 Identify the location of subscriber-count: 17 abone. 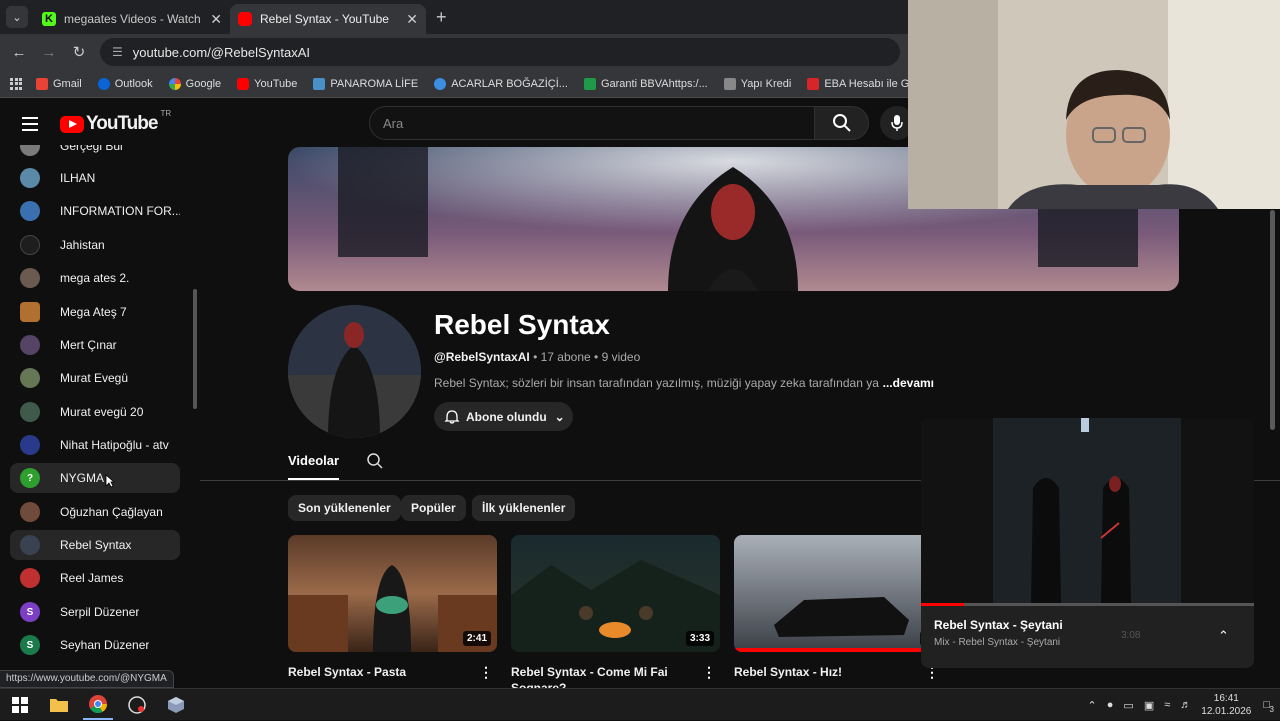
(565, 357).